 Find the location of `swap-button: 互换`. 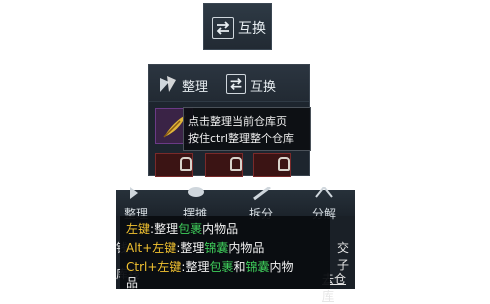

swap-button: 互换 is located at coordinates (237, 26).